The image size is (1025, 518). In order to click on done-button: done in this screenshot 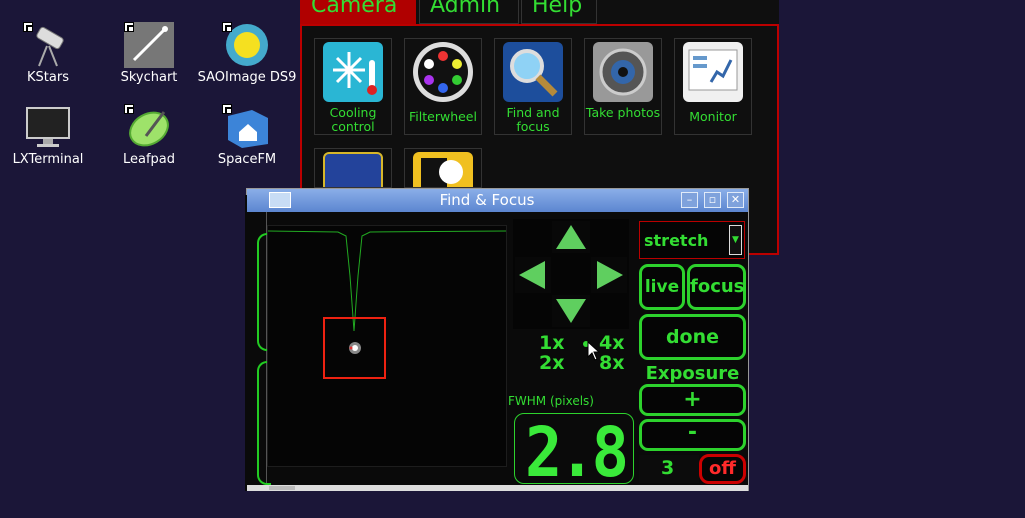, I will do `click(692, 337)`.